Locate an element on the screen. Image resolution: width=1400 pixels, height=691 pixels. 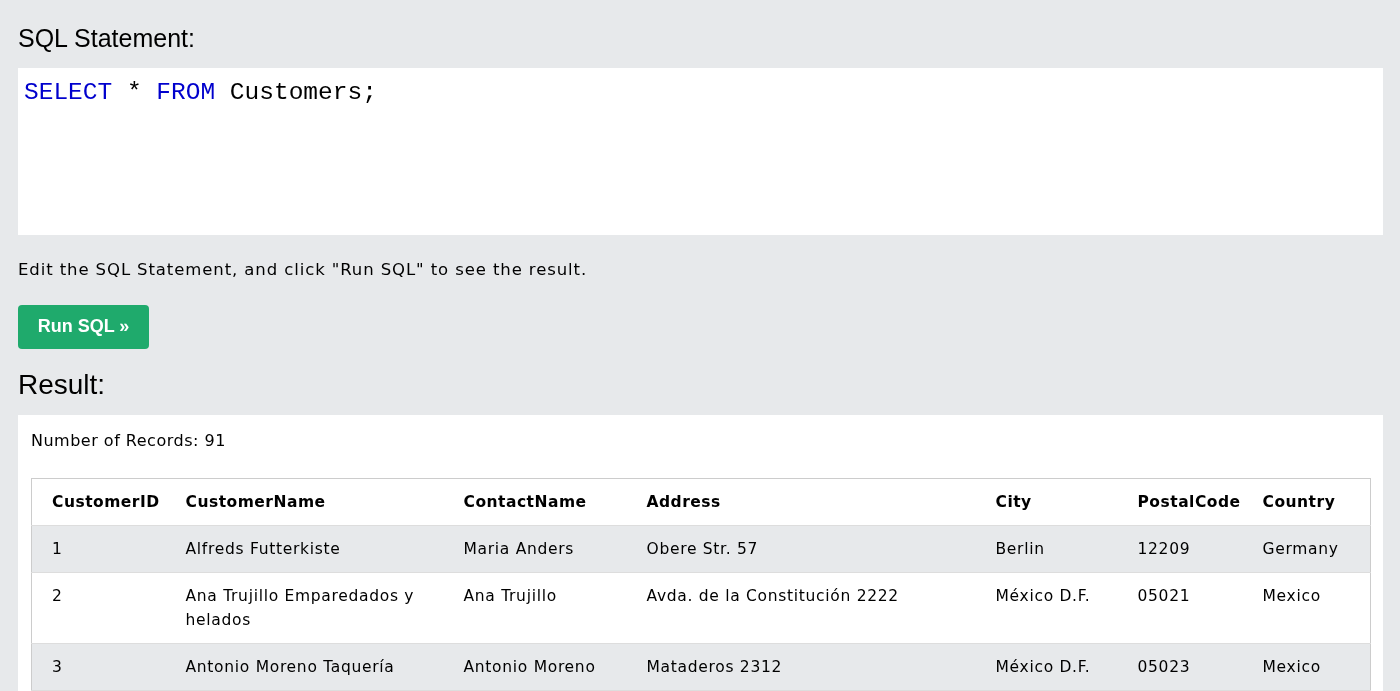
table-cell: Berlin is located at coordinates (1056, 549).